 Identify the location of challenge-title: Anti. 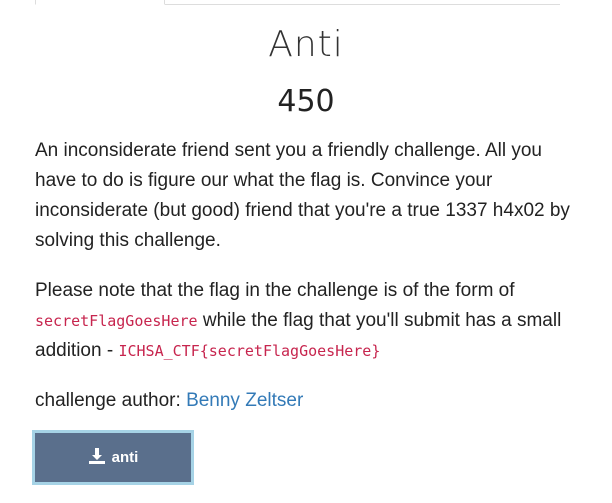
(306, 44).